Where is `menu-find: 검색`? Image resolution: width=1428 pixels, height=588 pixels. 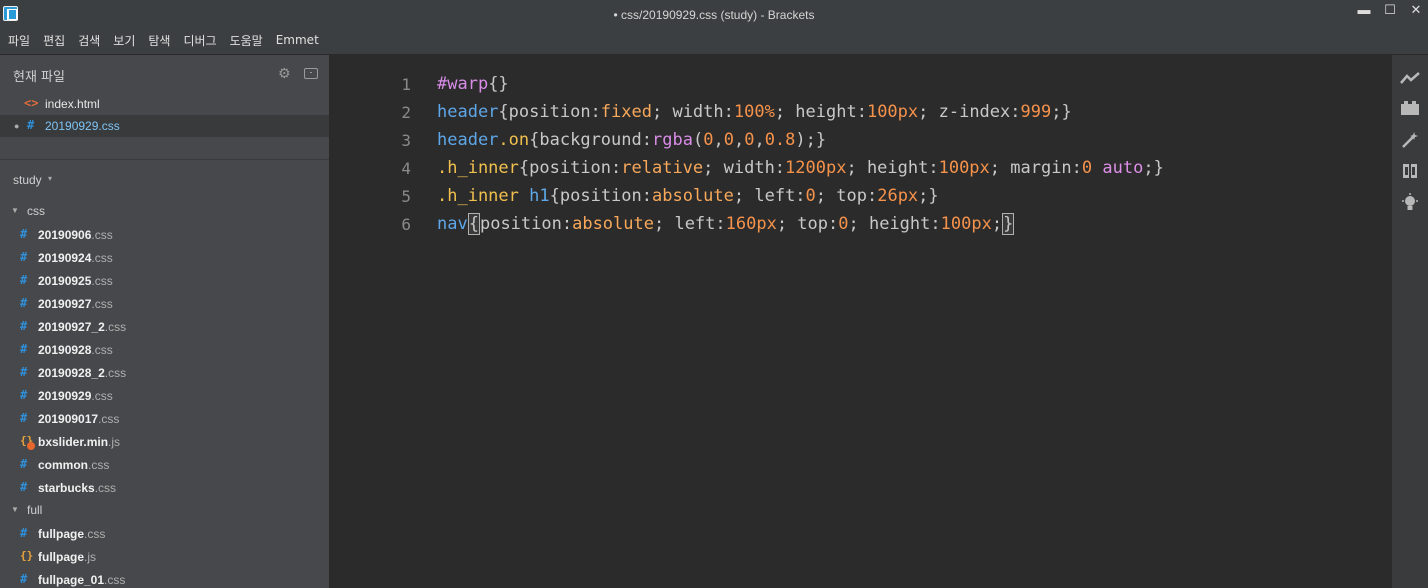
menu-find: 검색 is located at coordinates (89, 40).